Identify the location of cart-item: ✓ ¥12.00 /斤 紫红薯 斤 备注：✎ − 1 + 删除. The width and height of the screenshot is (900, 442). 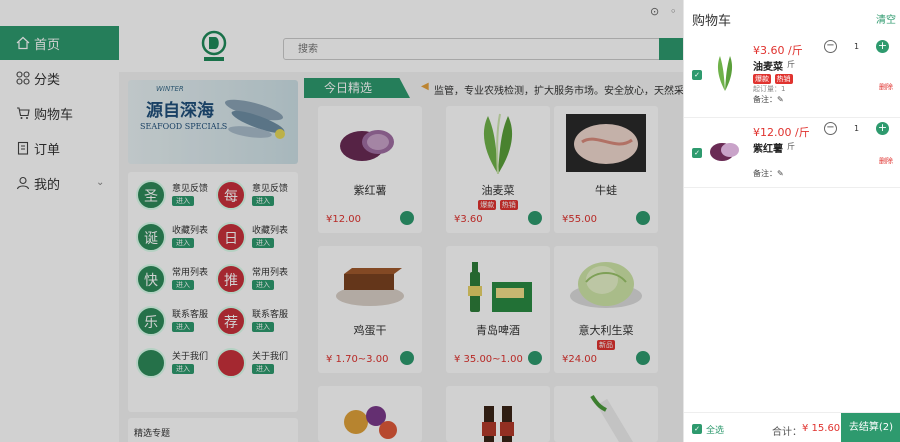
(792, 153).